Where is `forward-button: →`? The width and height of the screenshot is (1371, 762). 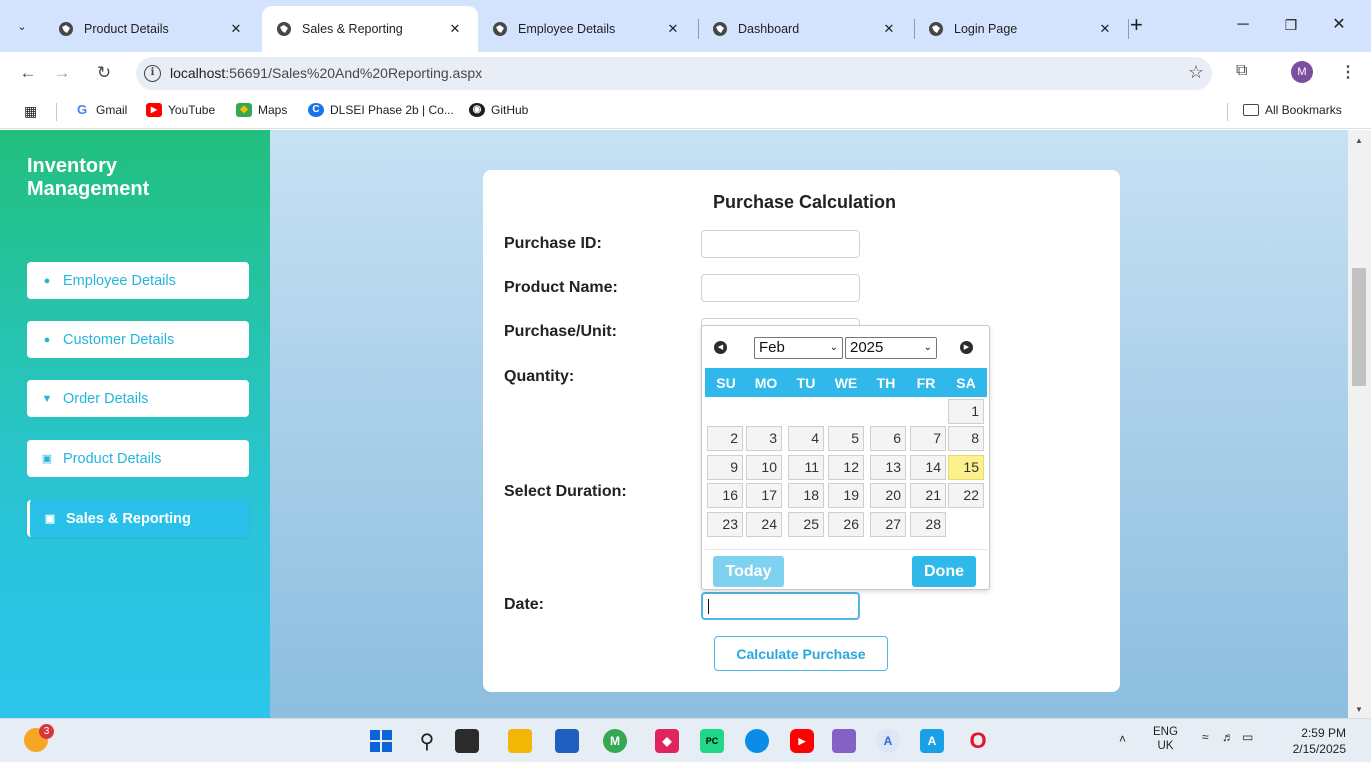
forward-button: → is located at coordinates (62, 73).